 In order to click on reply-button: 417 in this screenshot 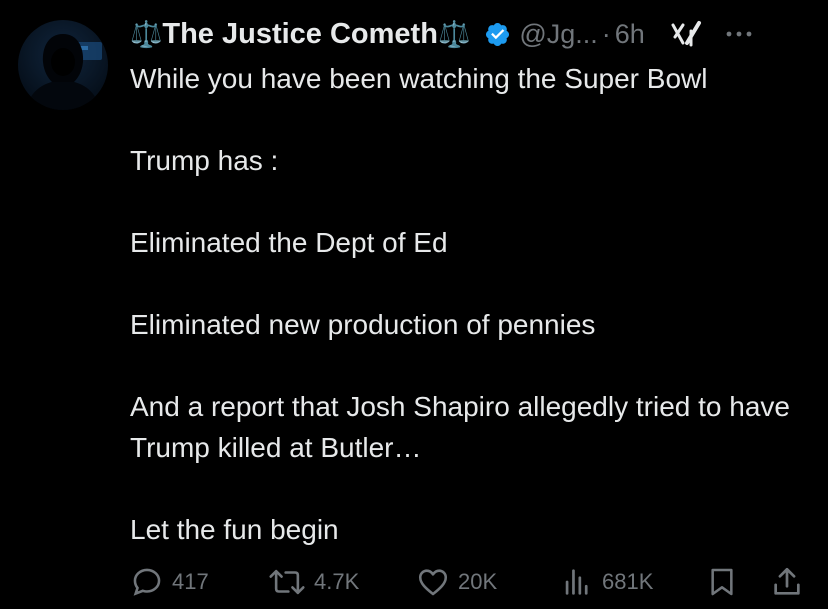, I will do `click(169, 582)`.